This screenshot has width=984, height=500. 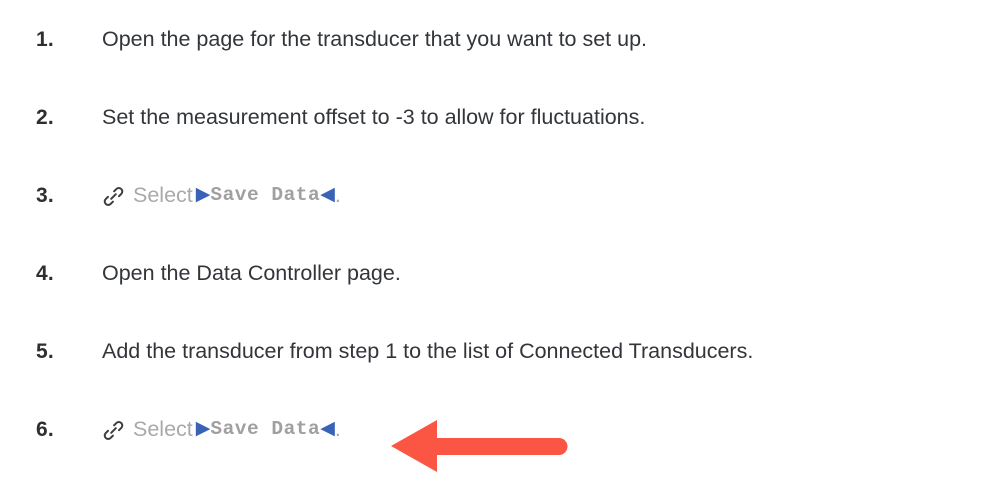 I want to click on step-number: 4., so click(x=45, y=273).